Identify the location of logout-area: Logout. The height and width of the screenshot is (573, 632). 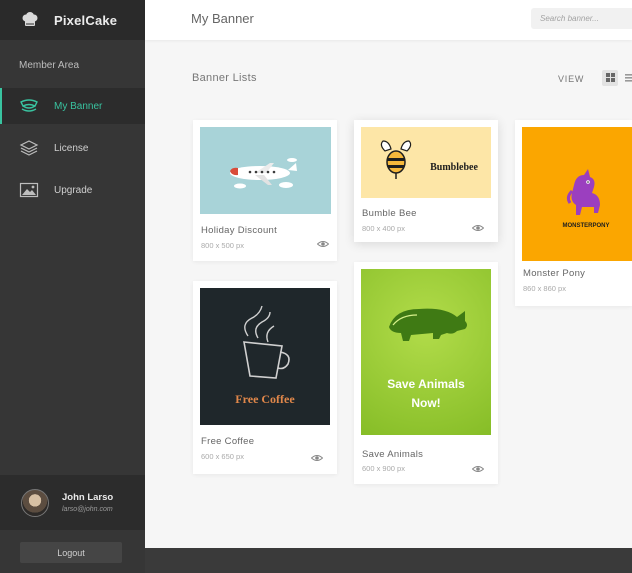
(72, 551).